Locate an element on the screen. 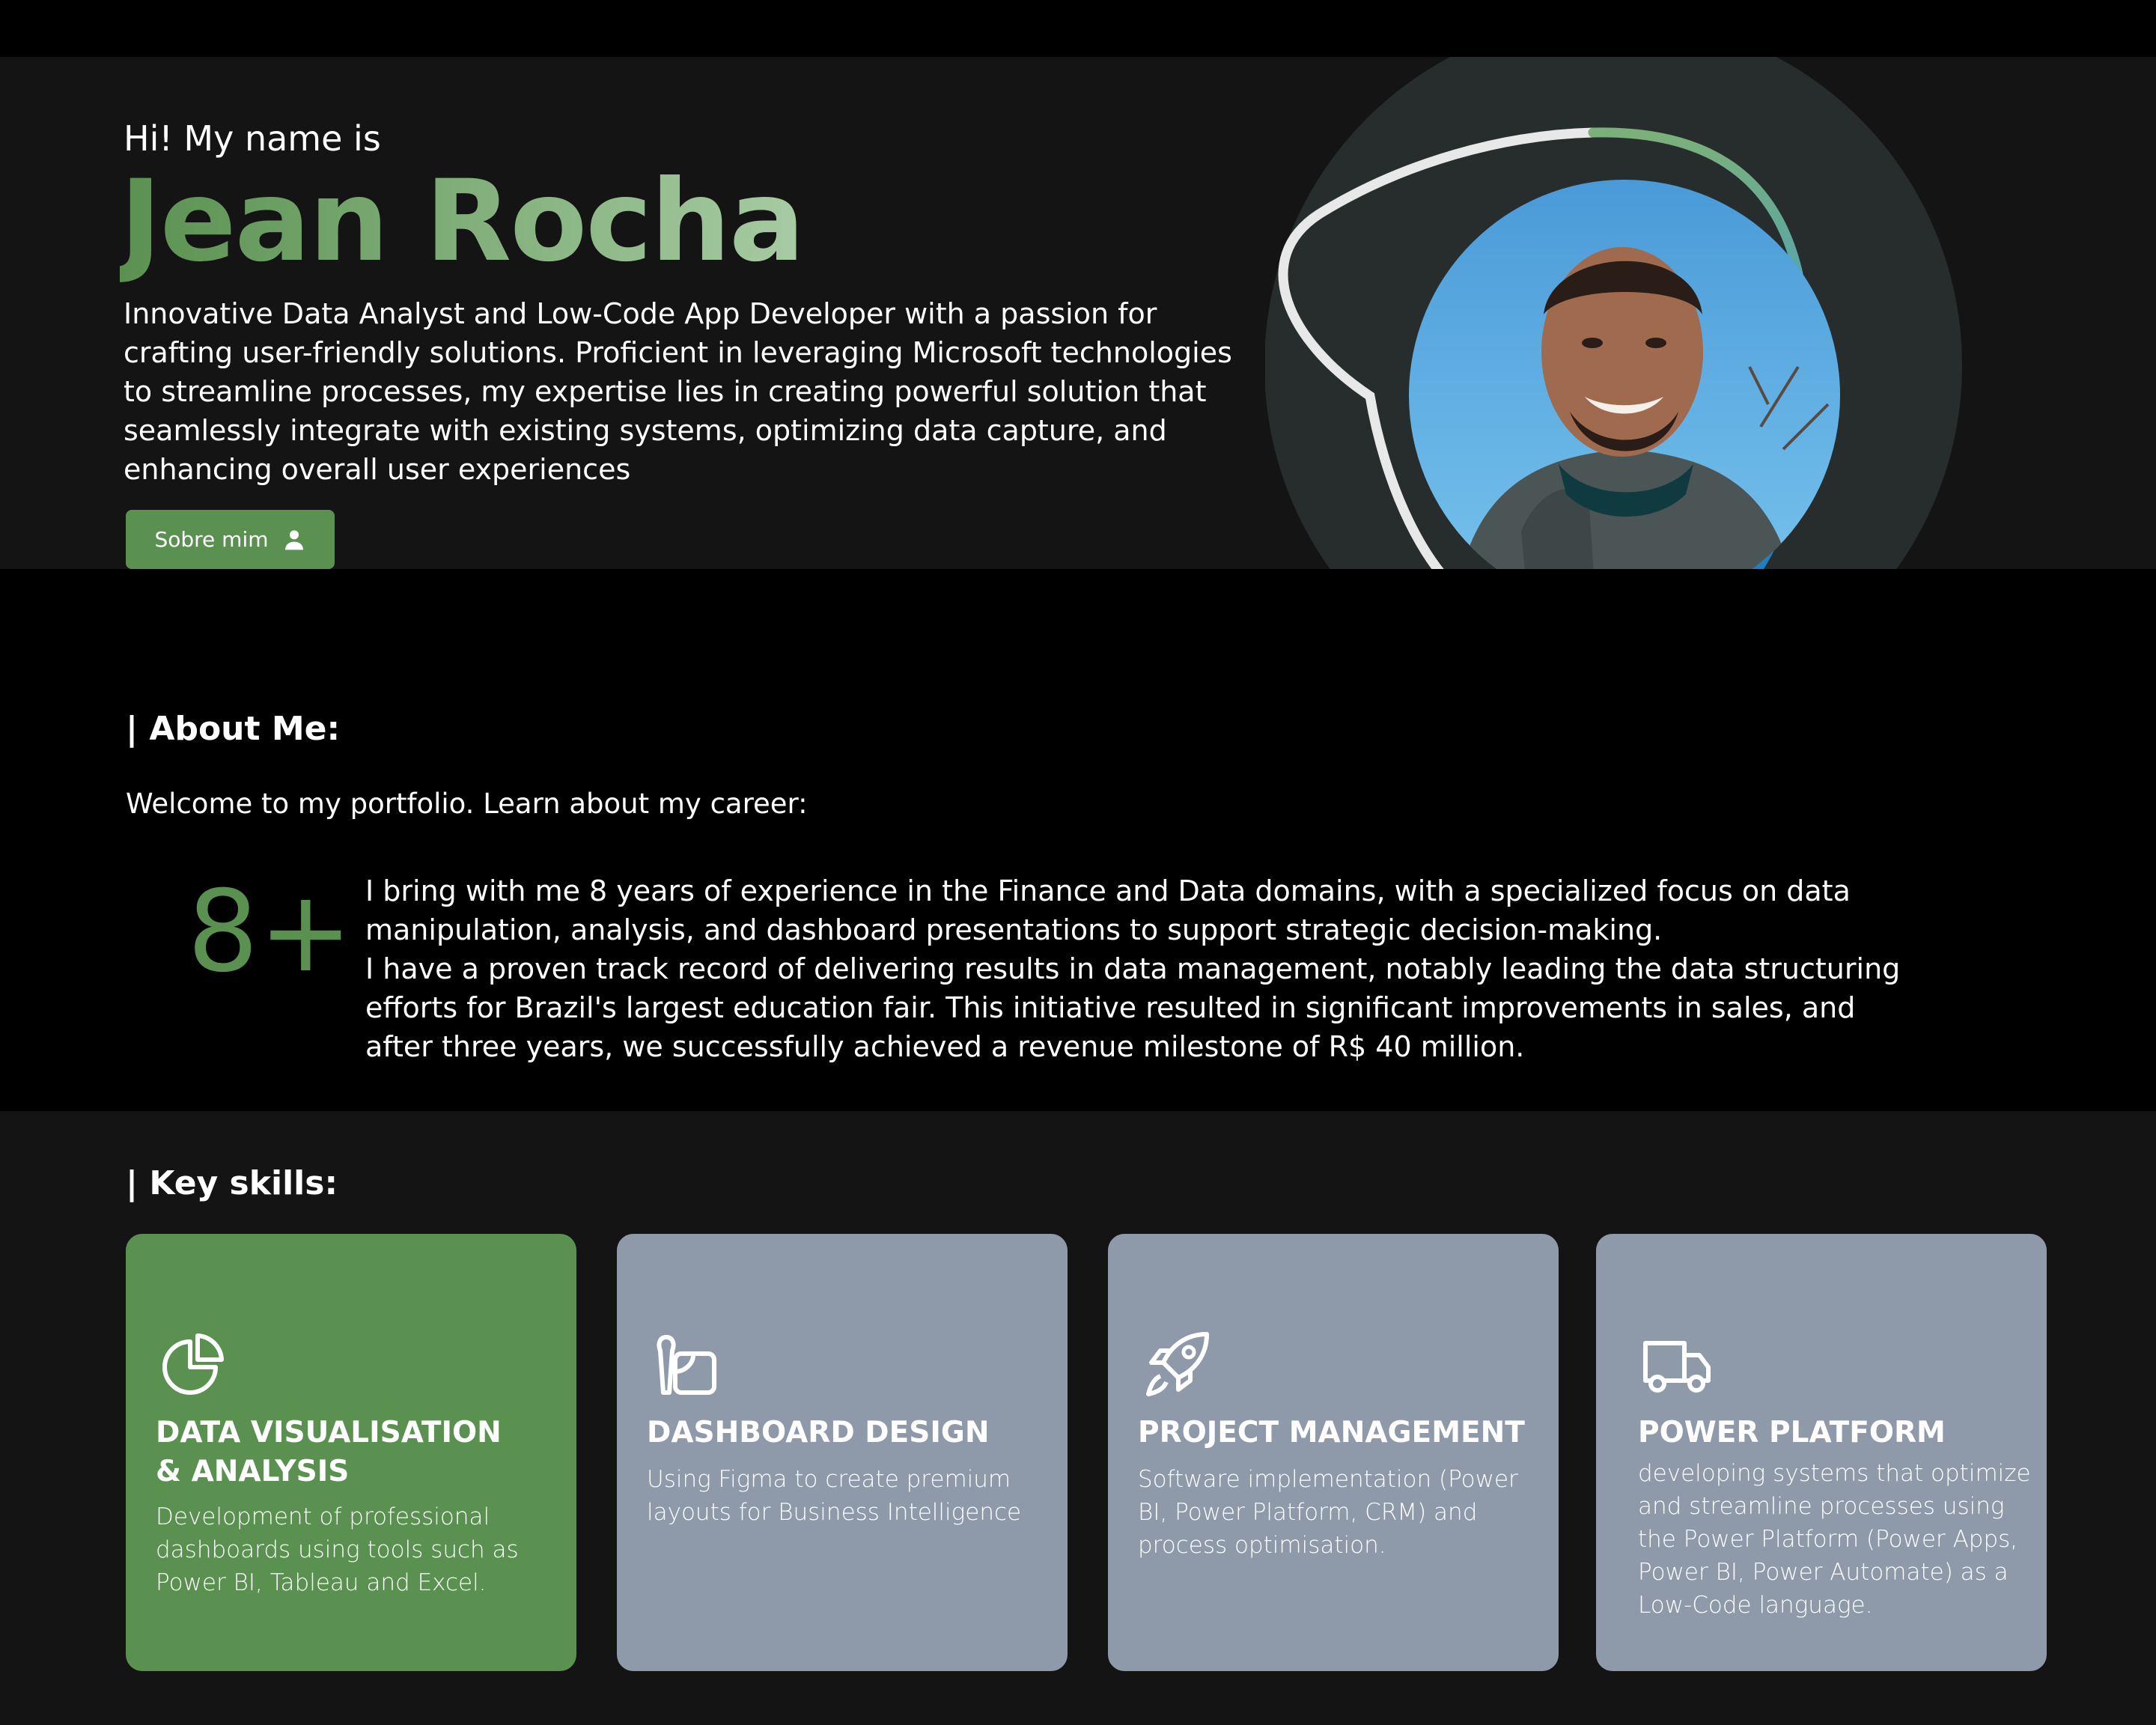  skill-title: DASHBOARD DESIGN is located at coordinates (818, 1432).